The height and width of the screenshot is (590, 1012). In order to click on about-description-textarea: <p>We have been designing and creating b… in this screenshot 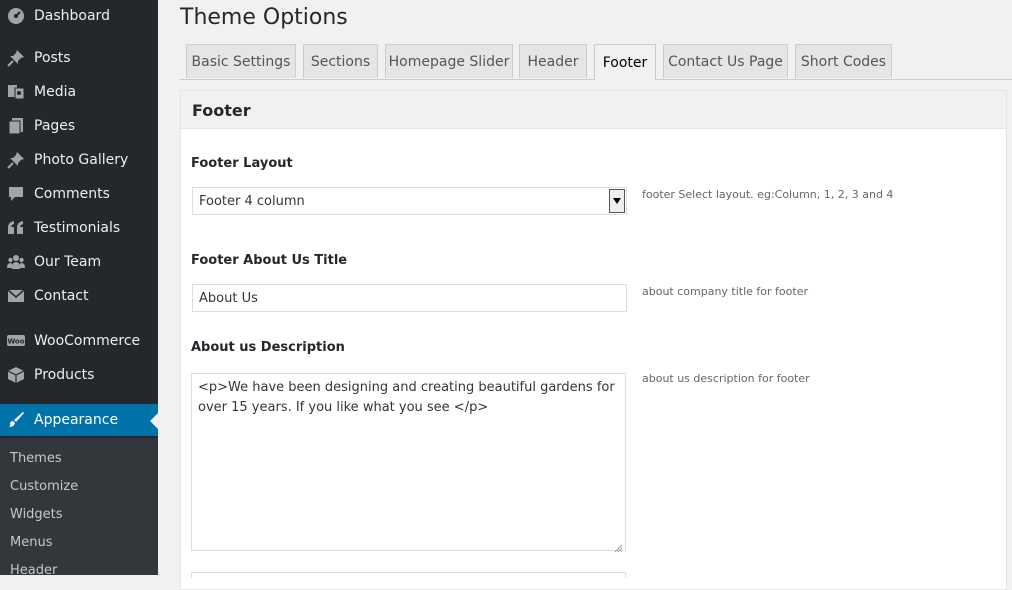, I will do `click(408, 463)`.